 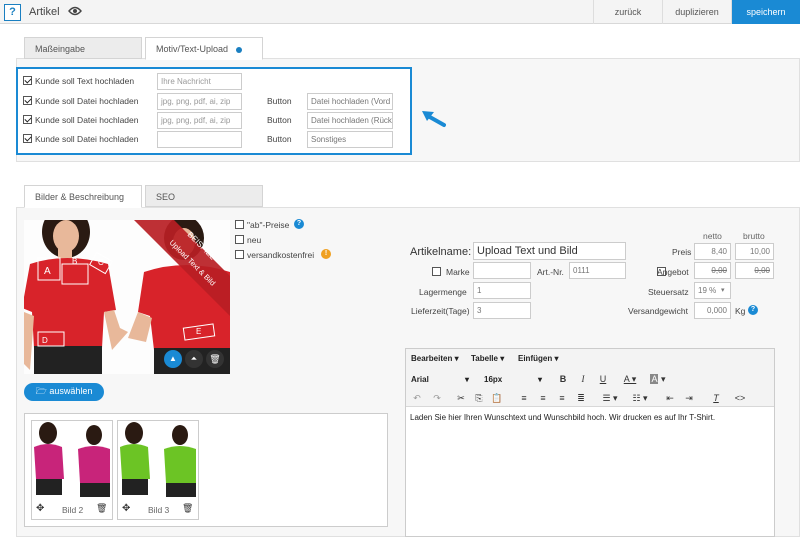 What do you see at coordinates (640, 398) in the screenshot?
I see `numbered-list-icon: ☷ ▾` at bounding box center [640, 398].